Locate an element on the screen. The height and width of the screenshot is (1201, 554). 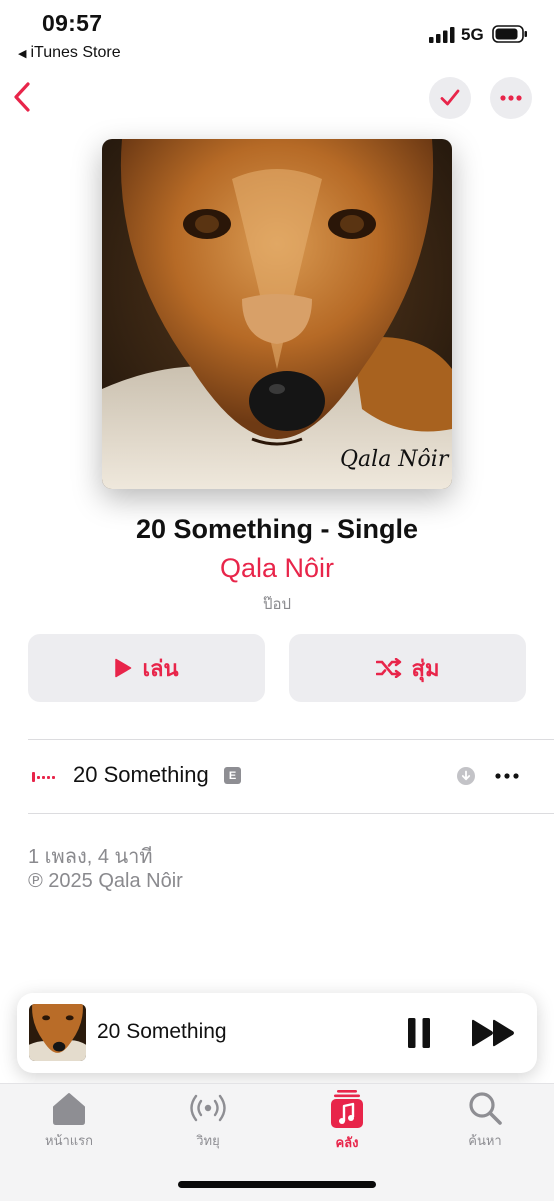
network-type: 5G is located at coordinates (472, 34).